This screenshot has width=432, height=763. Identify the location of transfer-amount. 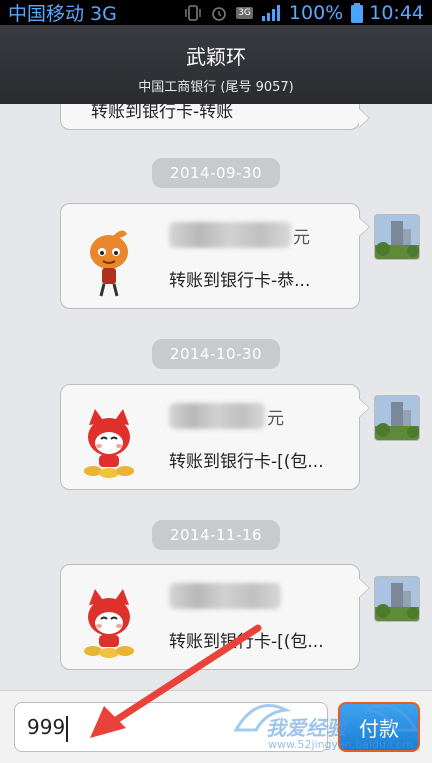
(225, 596).